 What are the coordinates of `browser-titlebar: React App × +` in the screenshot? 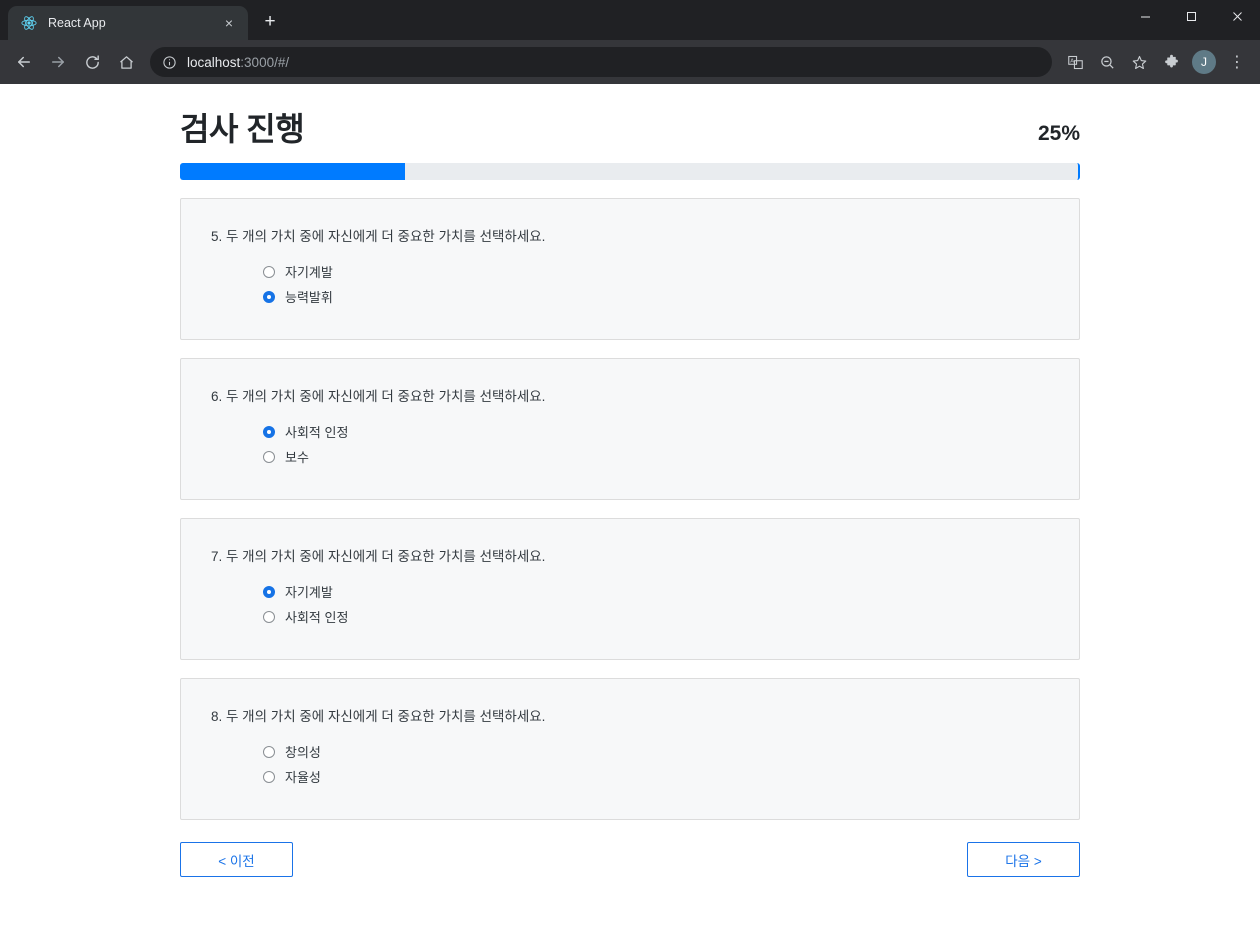 It's located at (630, 20).